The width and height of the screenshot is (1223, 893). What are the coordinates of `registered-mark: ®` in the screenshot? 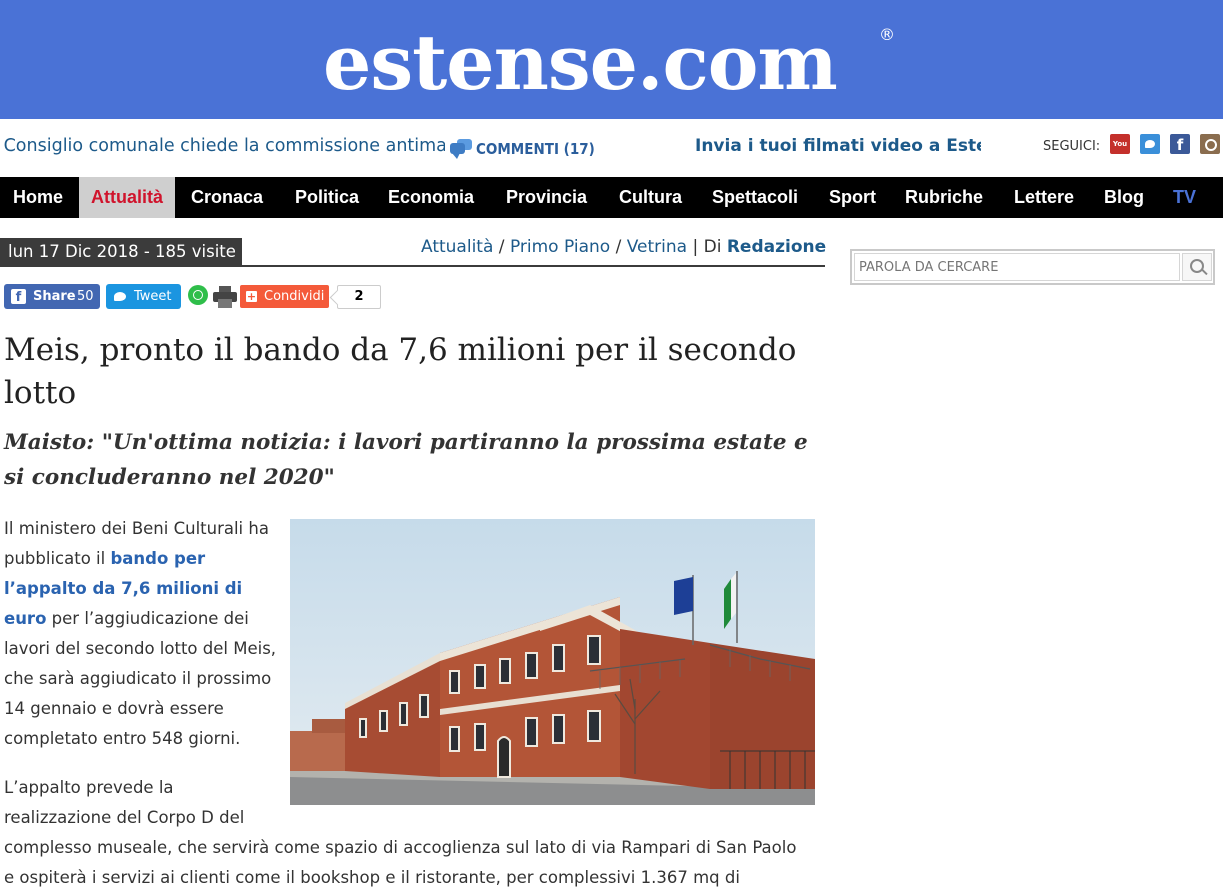 It's located at (887, 34).